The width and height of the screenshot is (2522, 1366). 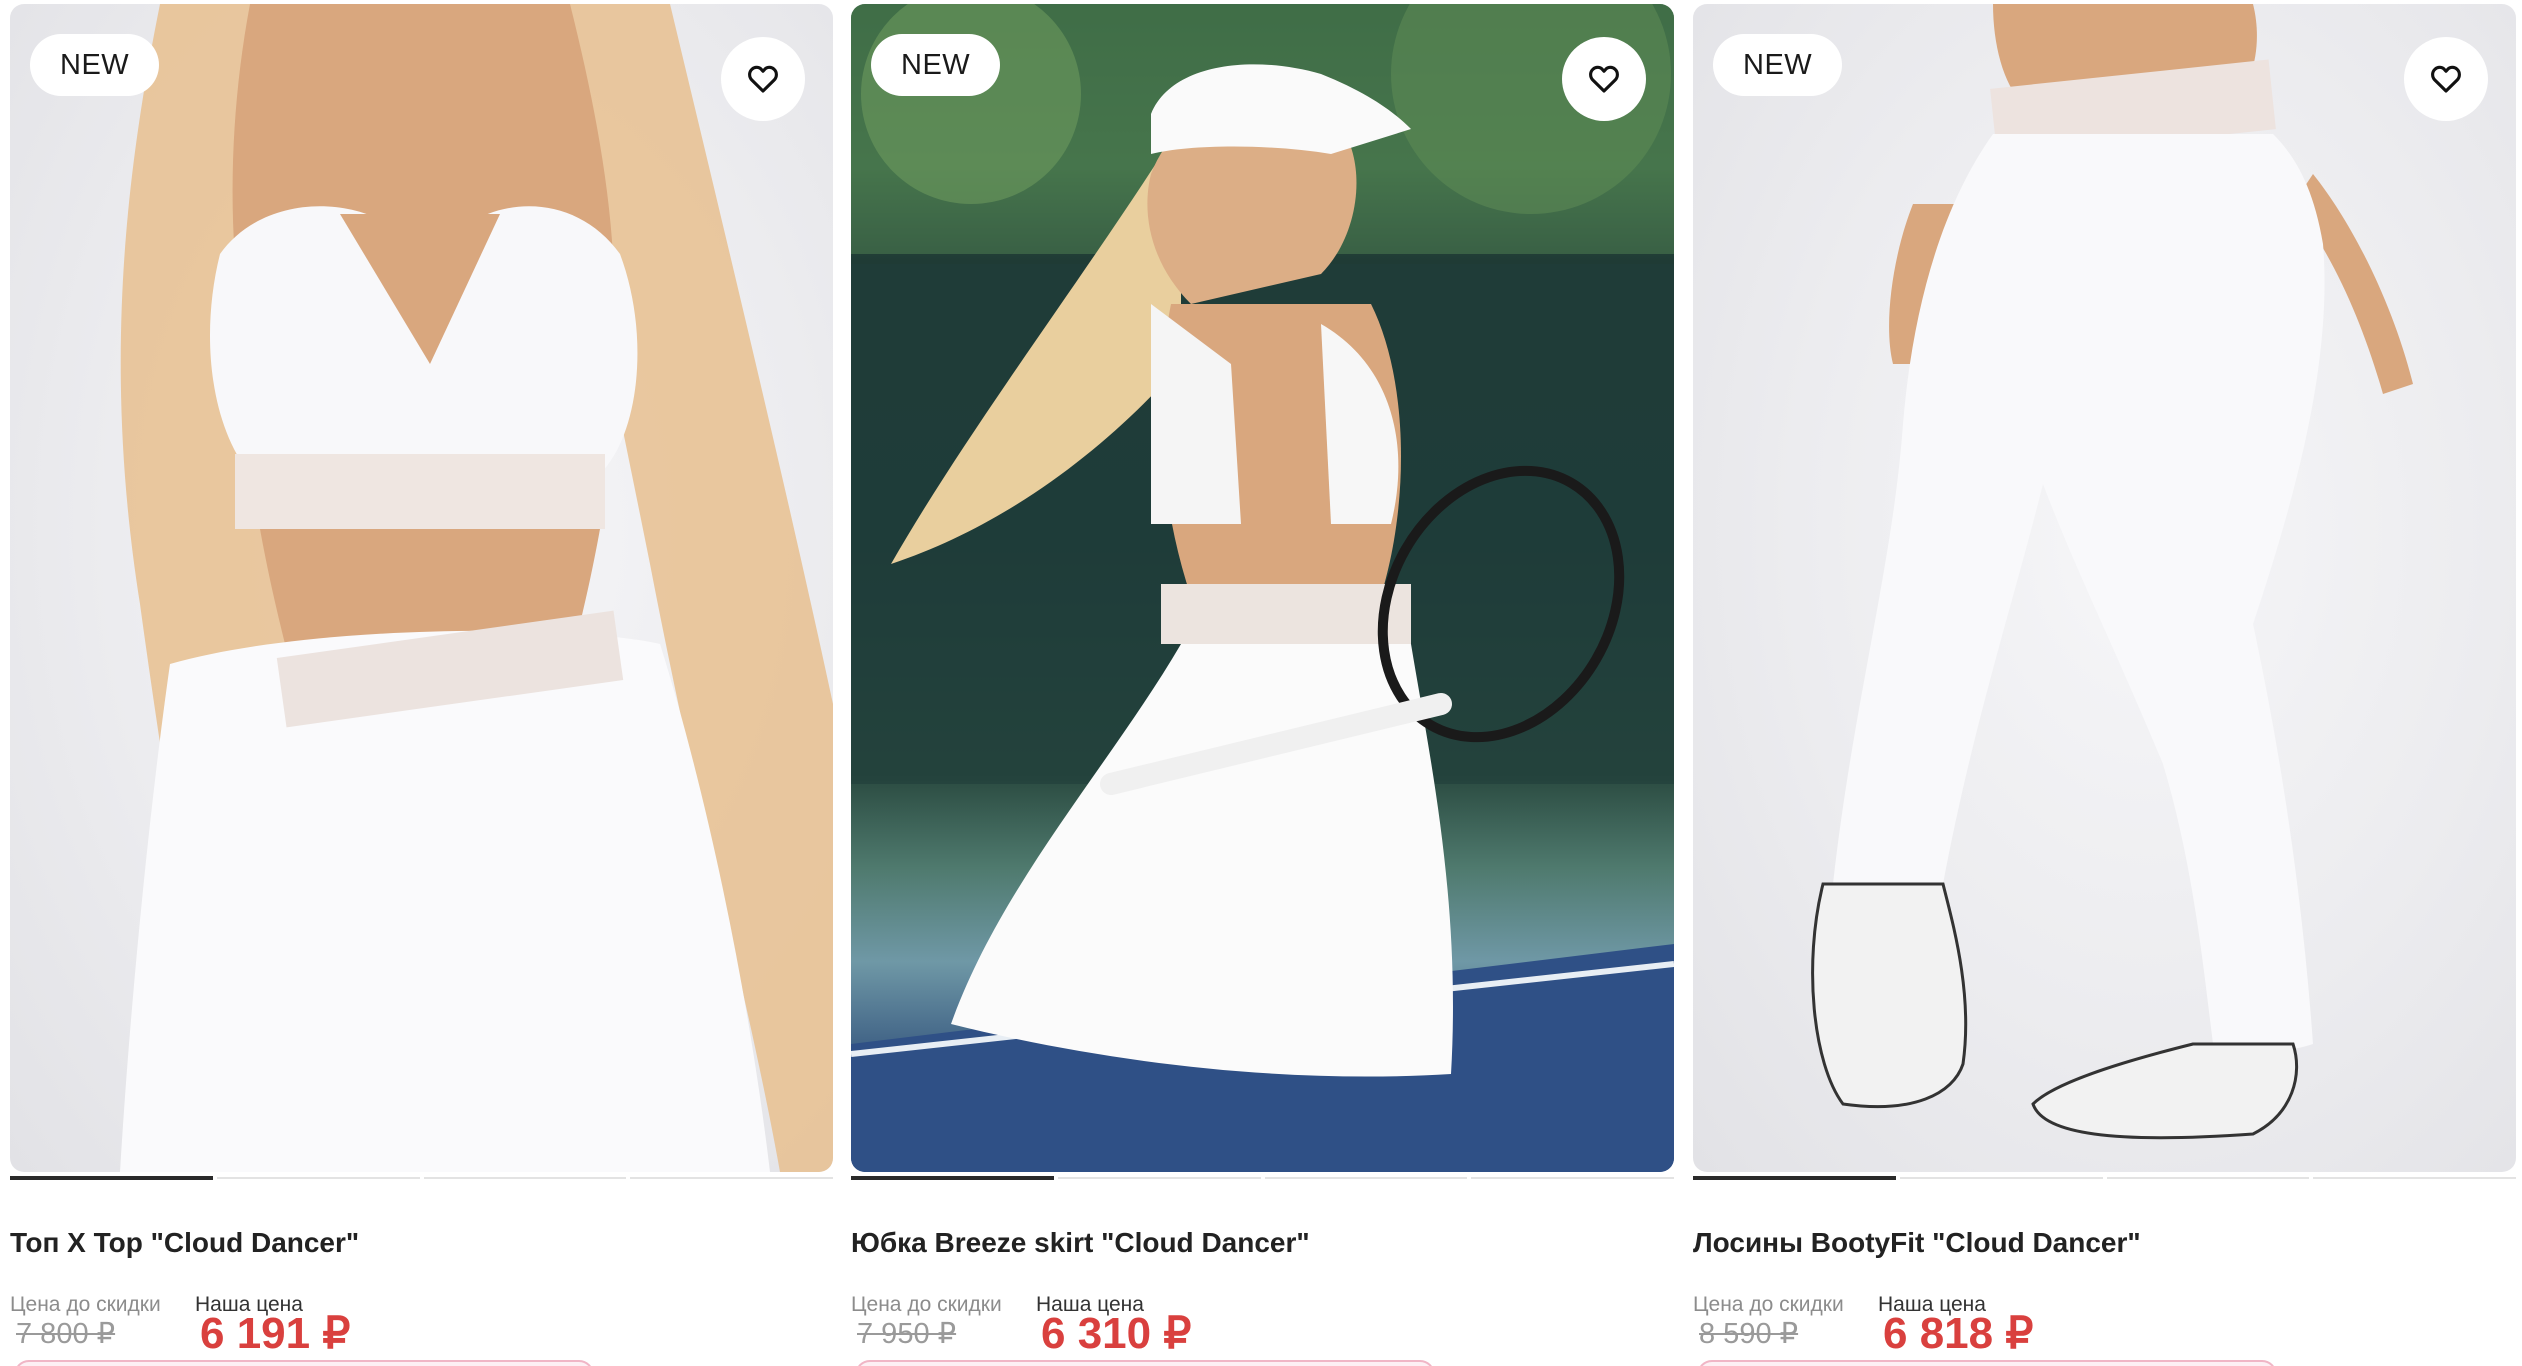 What do you see at coordinates (1749, 1334) in the screenshot?
I see `old-price: 8 590 ₽` at bounding box center [1749, 1334].